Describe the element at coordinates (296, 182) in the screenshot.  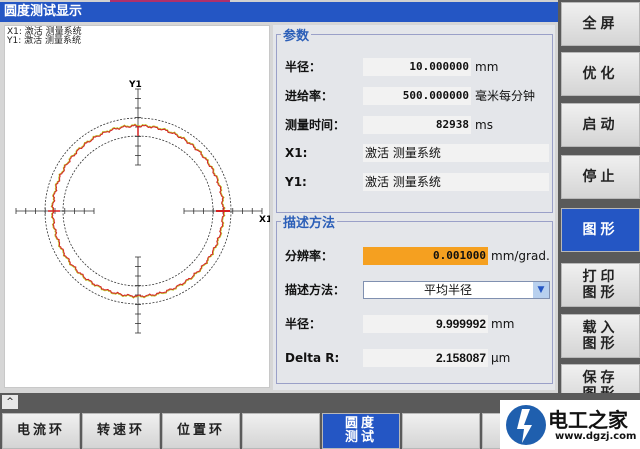
I see `y1-label: Y1:` at that location.